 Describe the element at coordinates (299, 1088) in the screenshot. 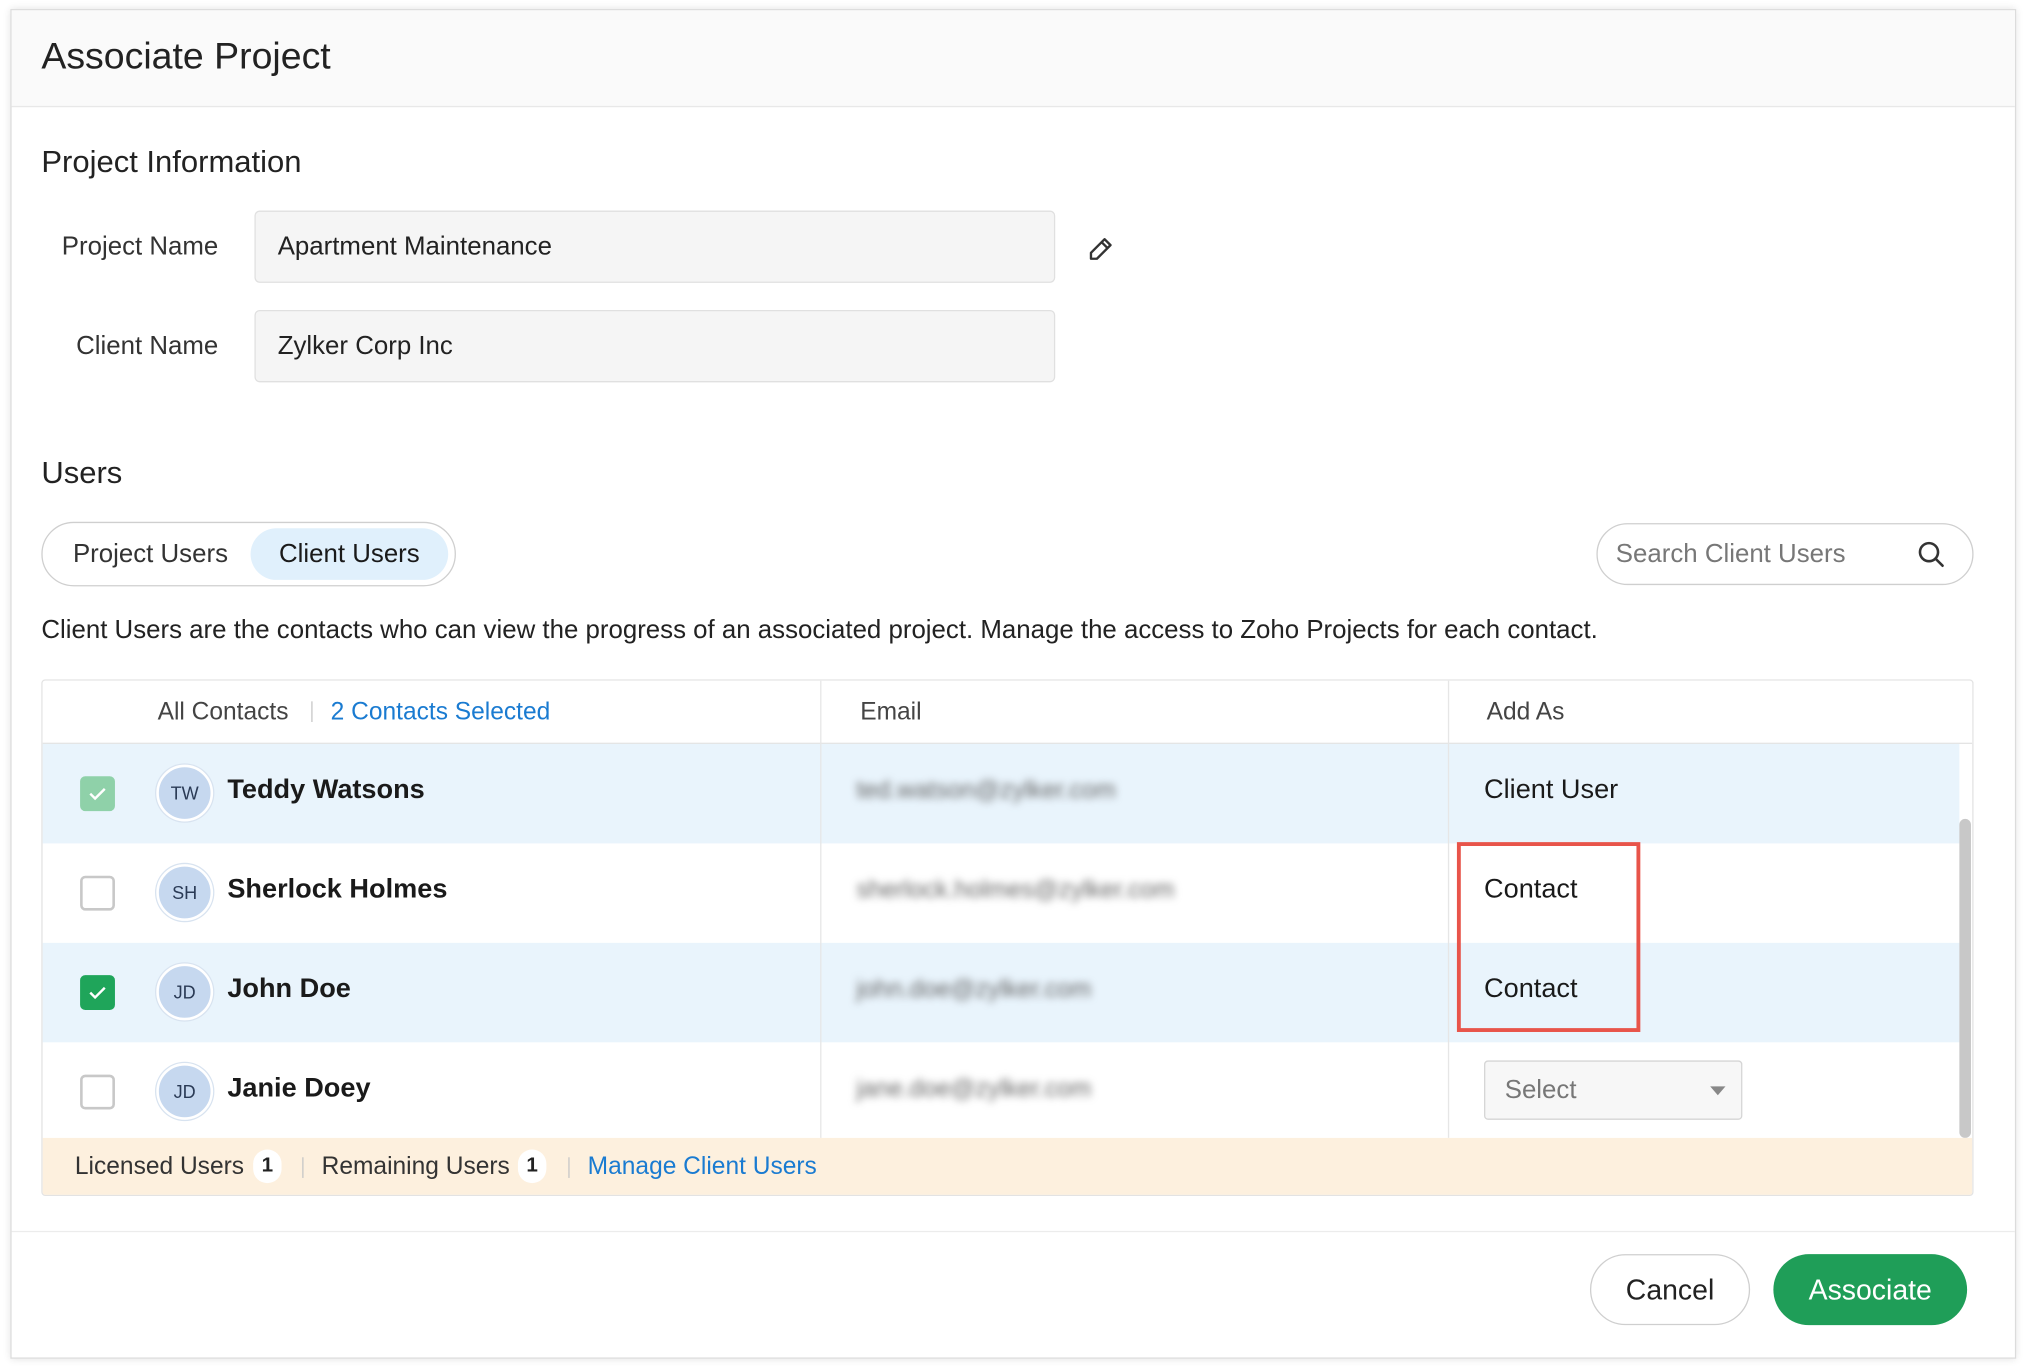

I see `contact-name: Janie Doey` at that location.